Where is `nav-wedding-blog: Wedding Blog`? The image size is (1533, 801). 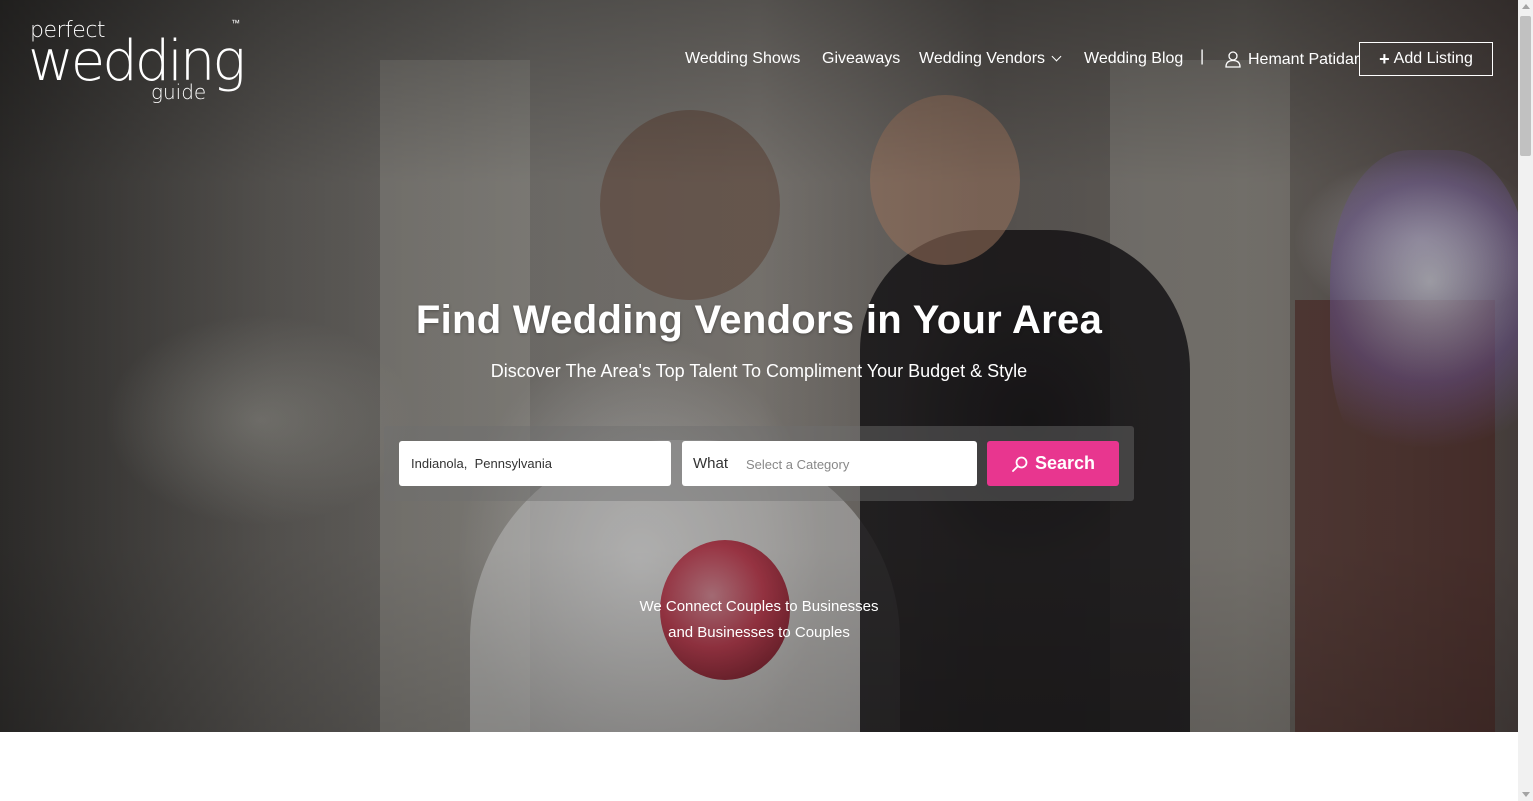 nav-wedding-blog: Wedding Blog is located at coordinates (1133, 59).